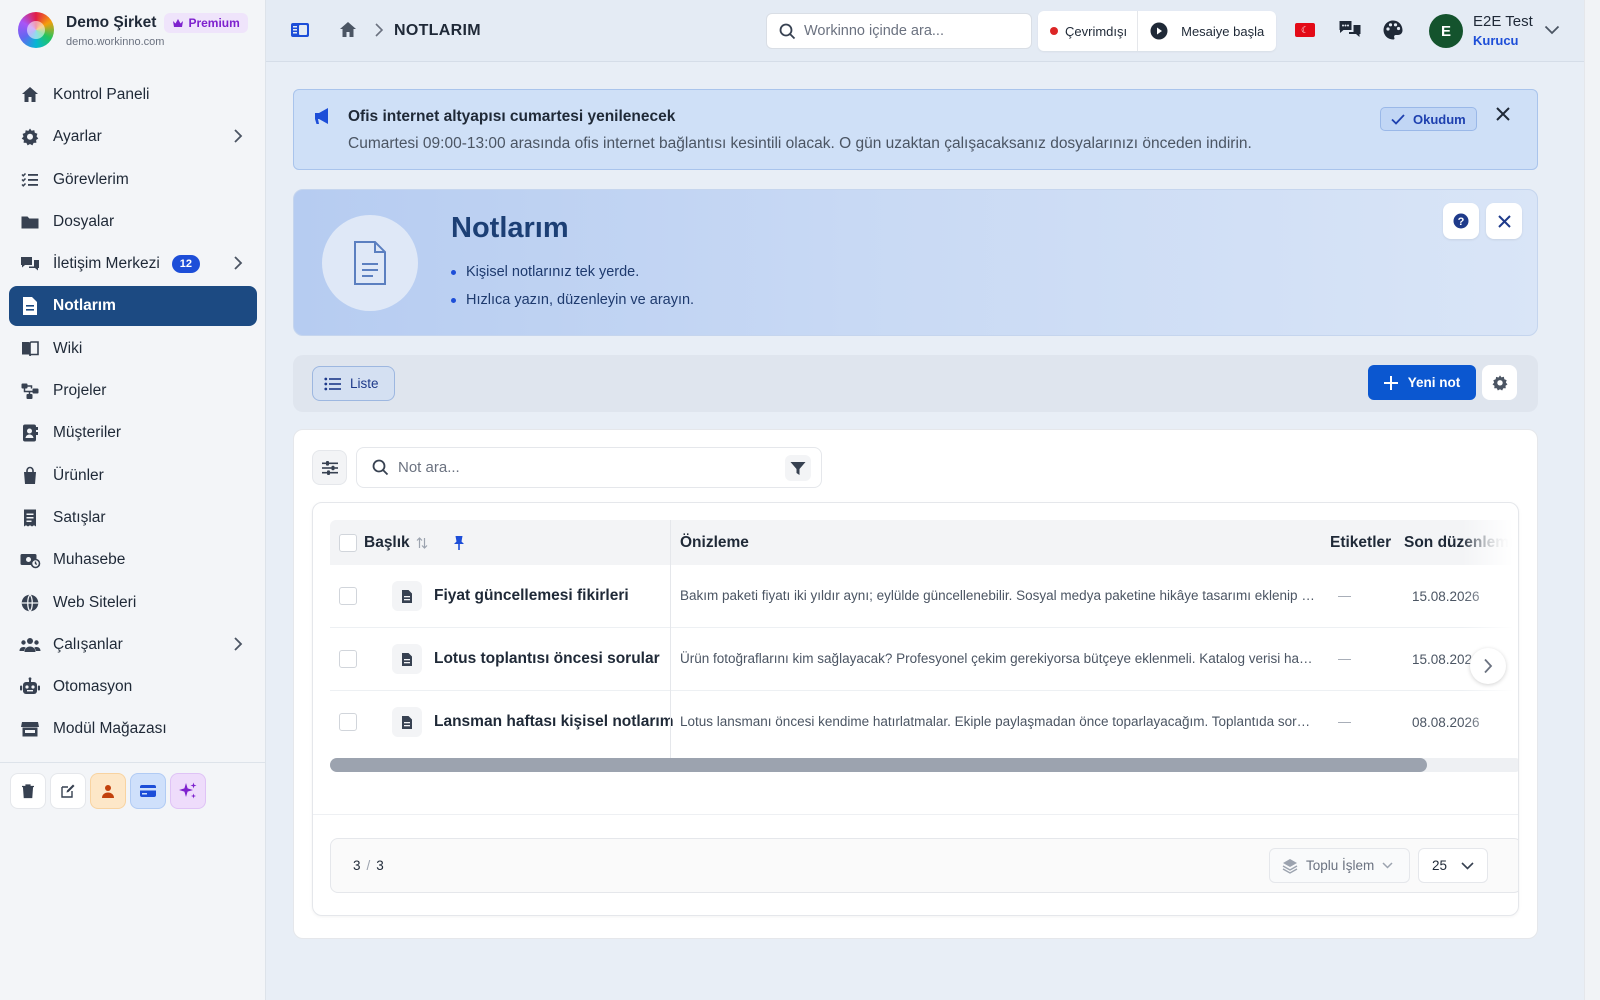  I want to click on presence-status: Çevrimdışı, so click(1088, 31).